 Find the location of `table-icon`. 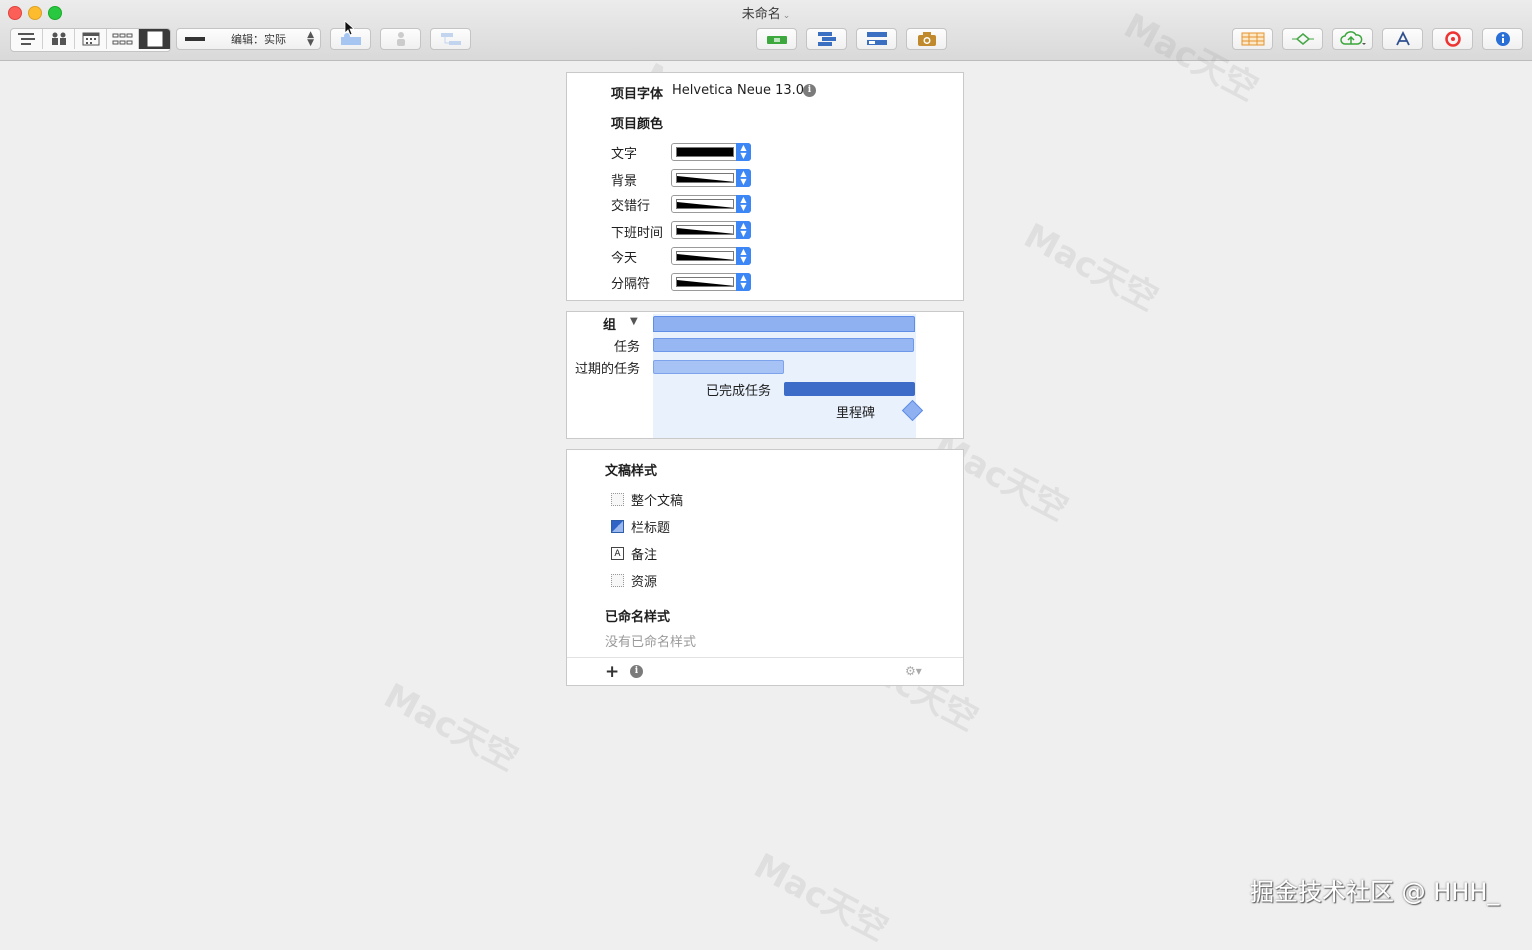

table-icon is located at coordinates (1252, 39).